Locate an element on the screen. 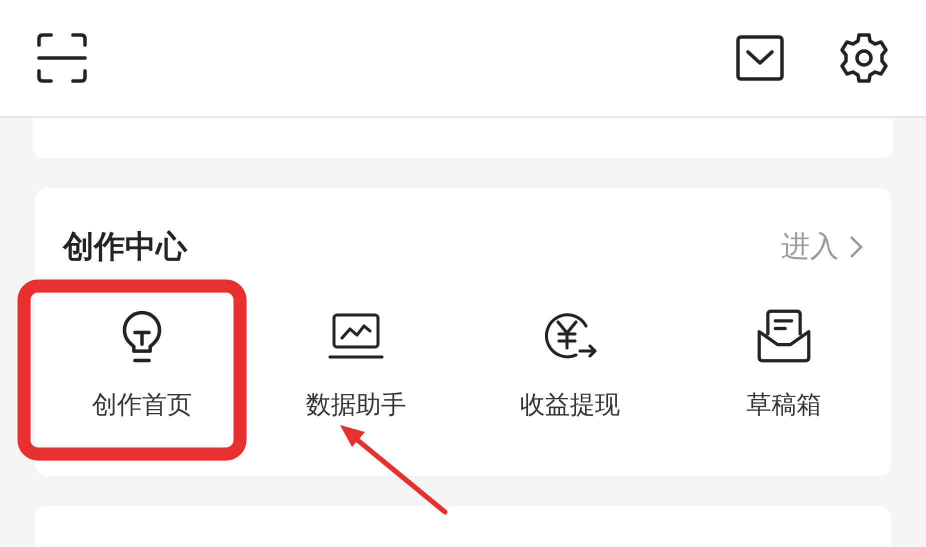 Image resolution: width=926 pixels, height=547 pixels. feature-item: 创作首页 is located at coordinates (142, 364).